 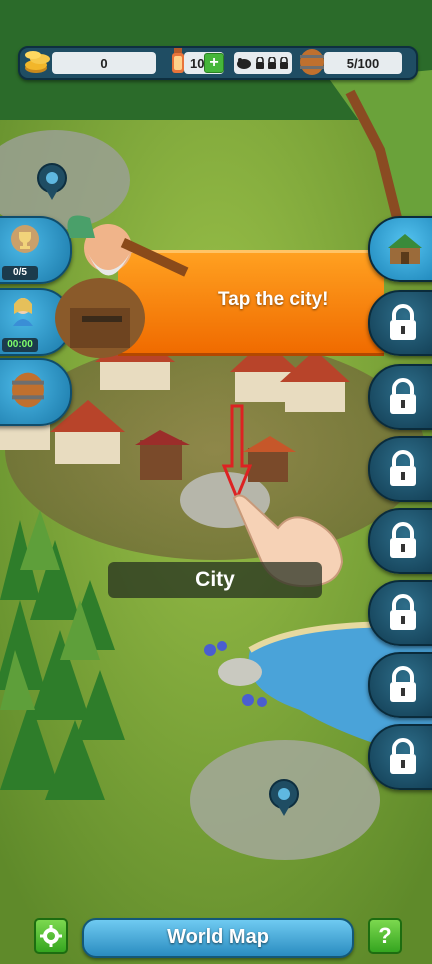 I want to click on arrow-down-icon, so click(x=237, y=452).